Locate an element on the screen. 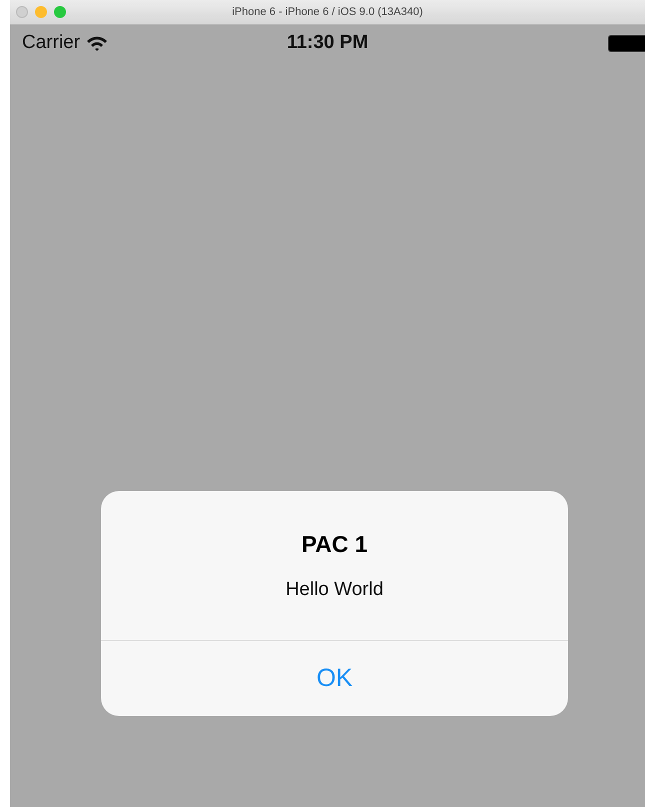  carrier-name: Carrier is located at coordinates (51, 42).